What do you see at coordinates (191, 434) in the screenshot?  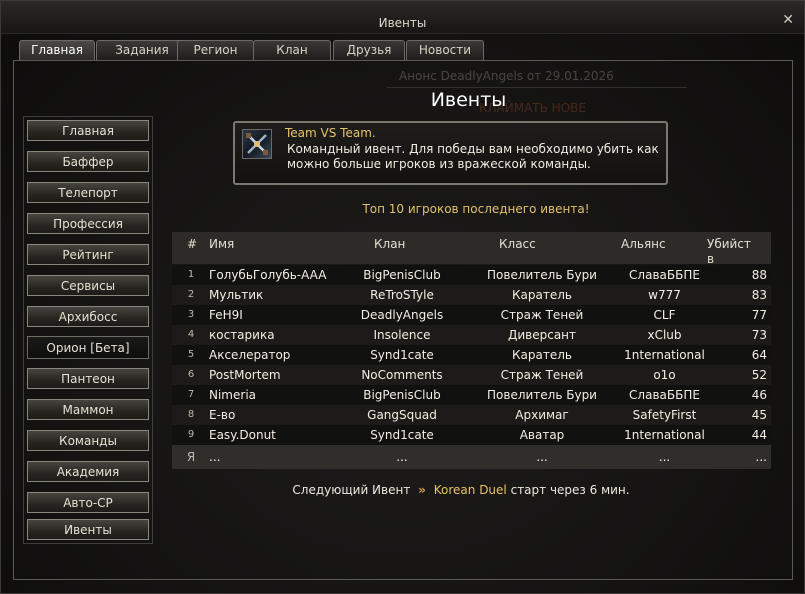 I see `row-num: 9` at bounding box center [191, 434].